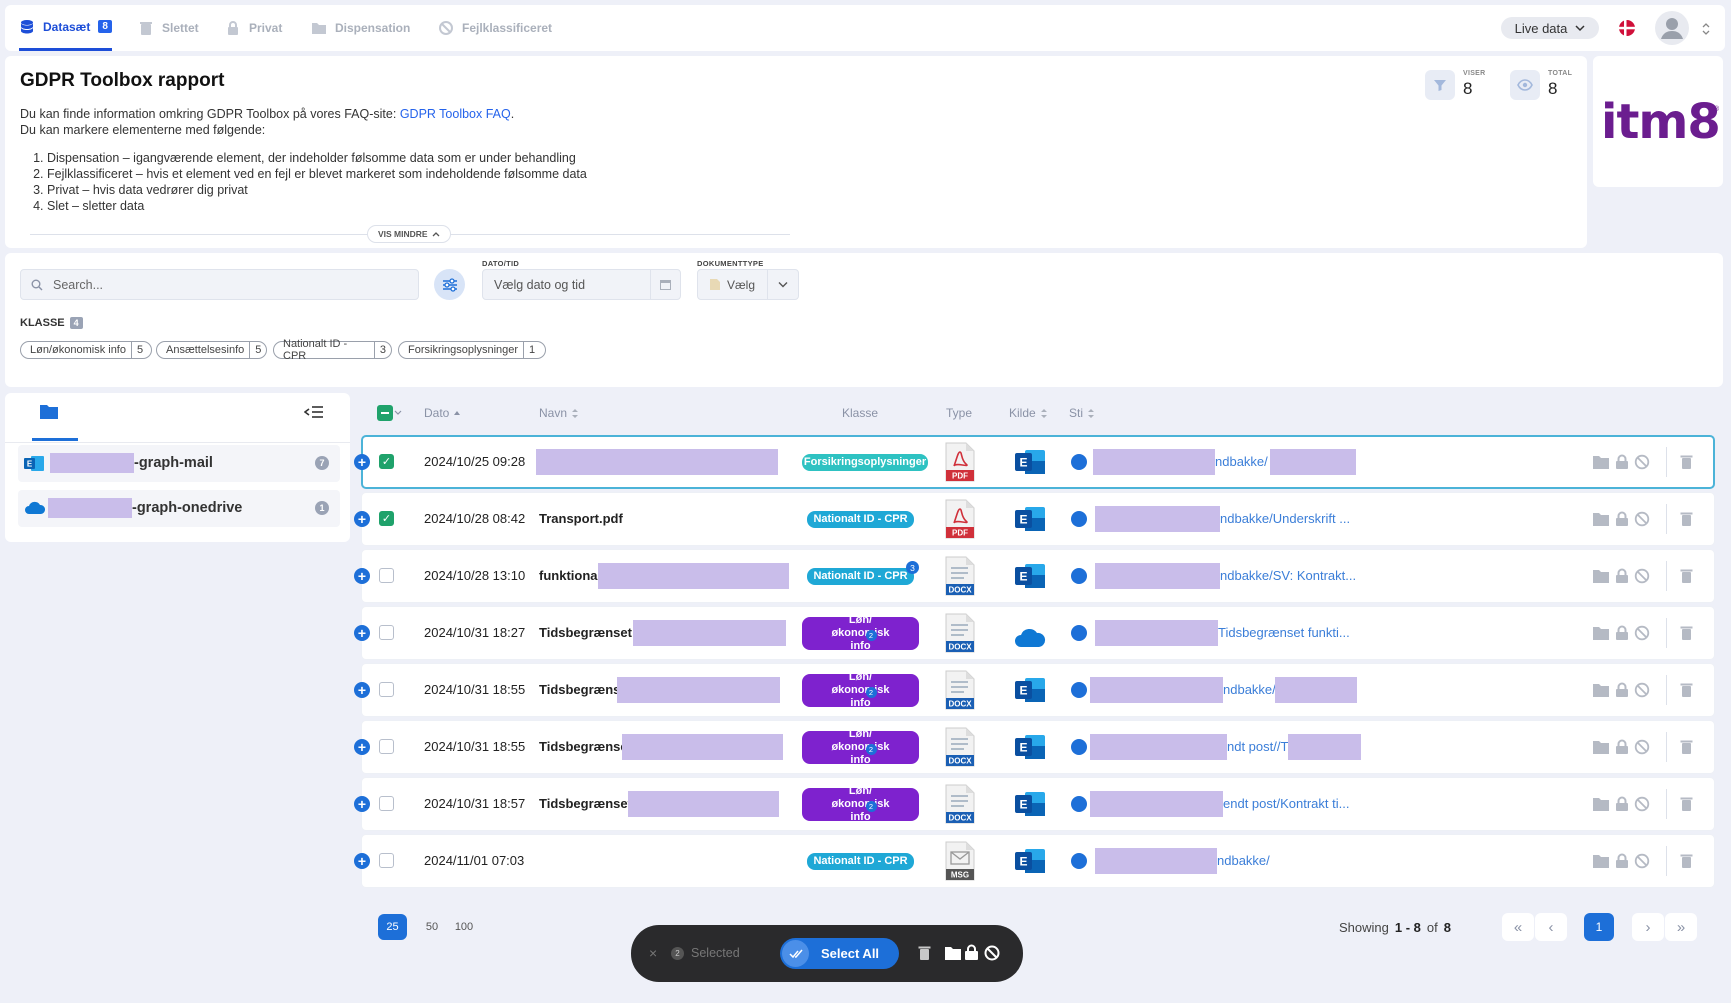  Describe the element at coordinates (1681, 927) in the screenshot. I see `last-page-button: »` at that location.